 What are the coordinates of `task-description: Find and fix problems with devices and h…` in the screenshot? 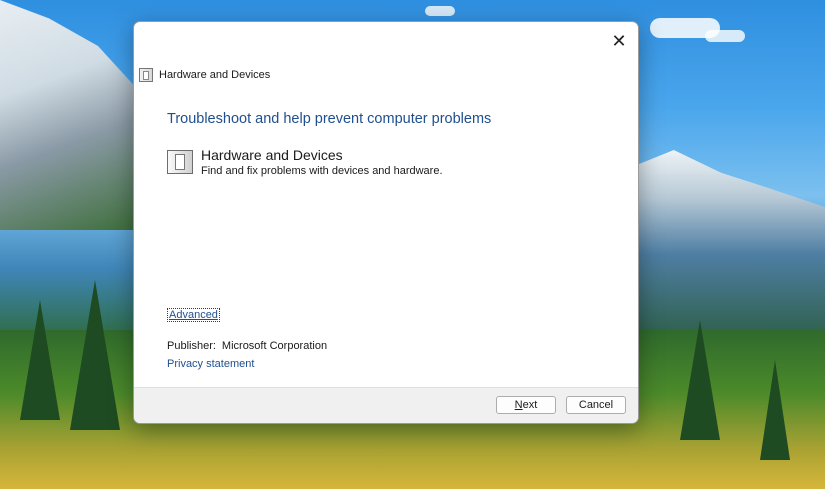 It's located at (322, 171).